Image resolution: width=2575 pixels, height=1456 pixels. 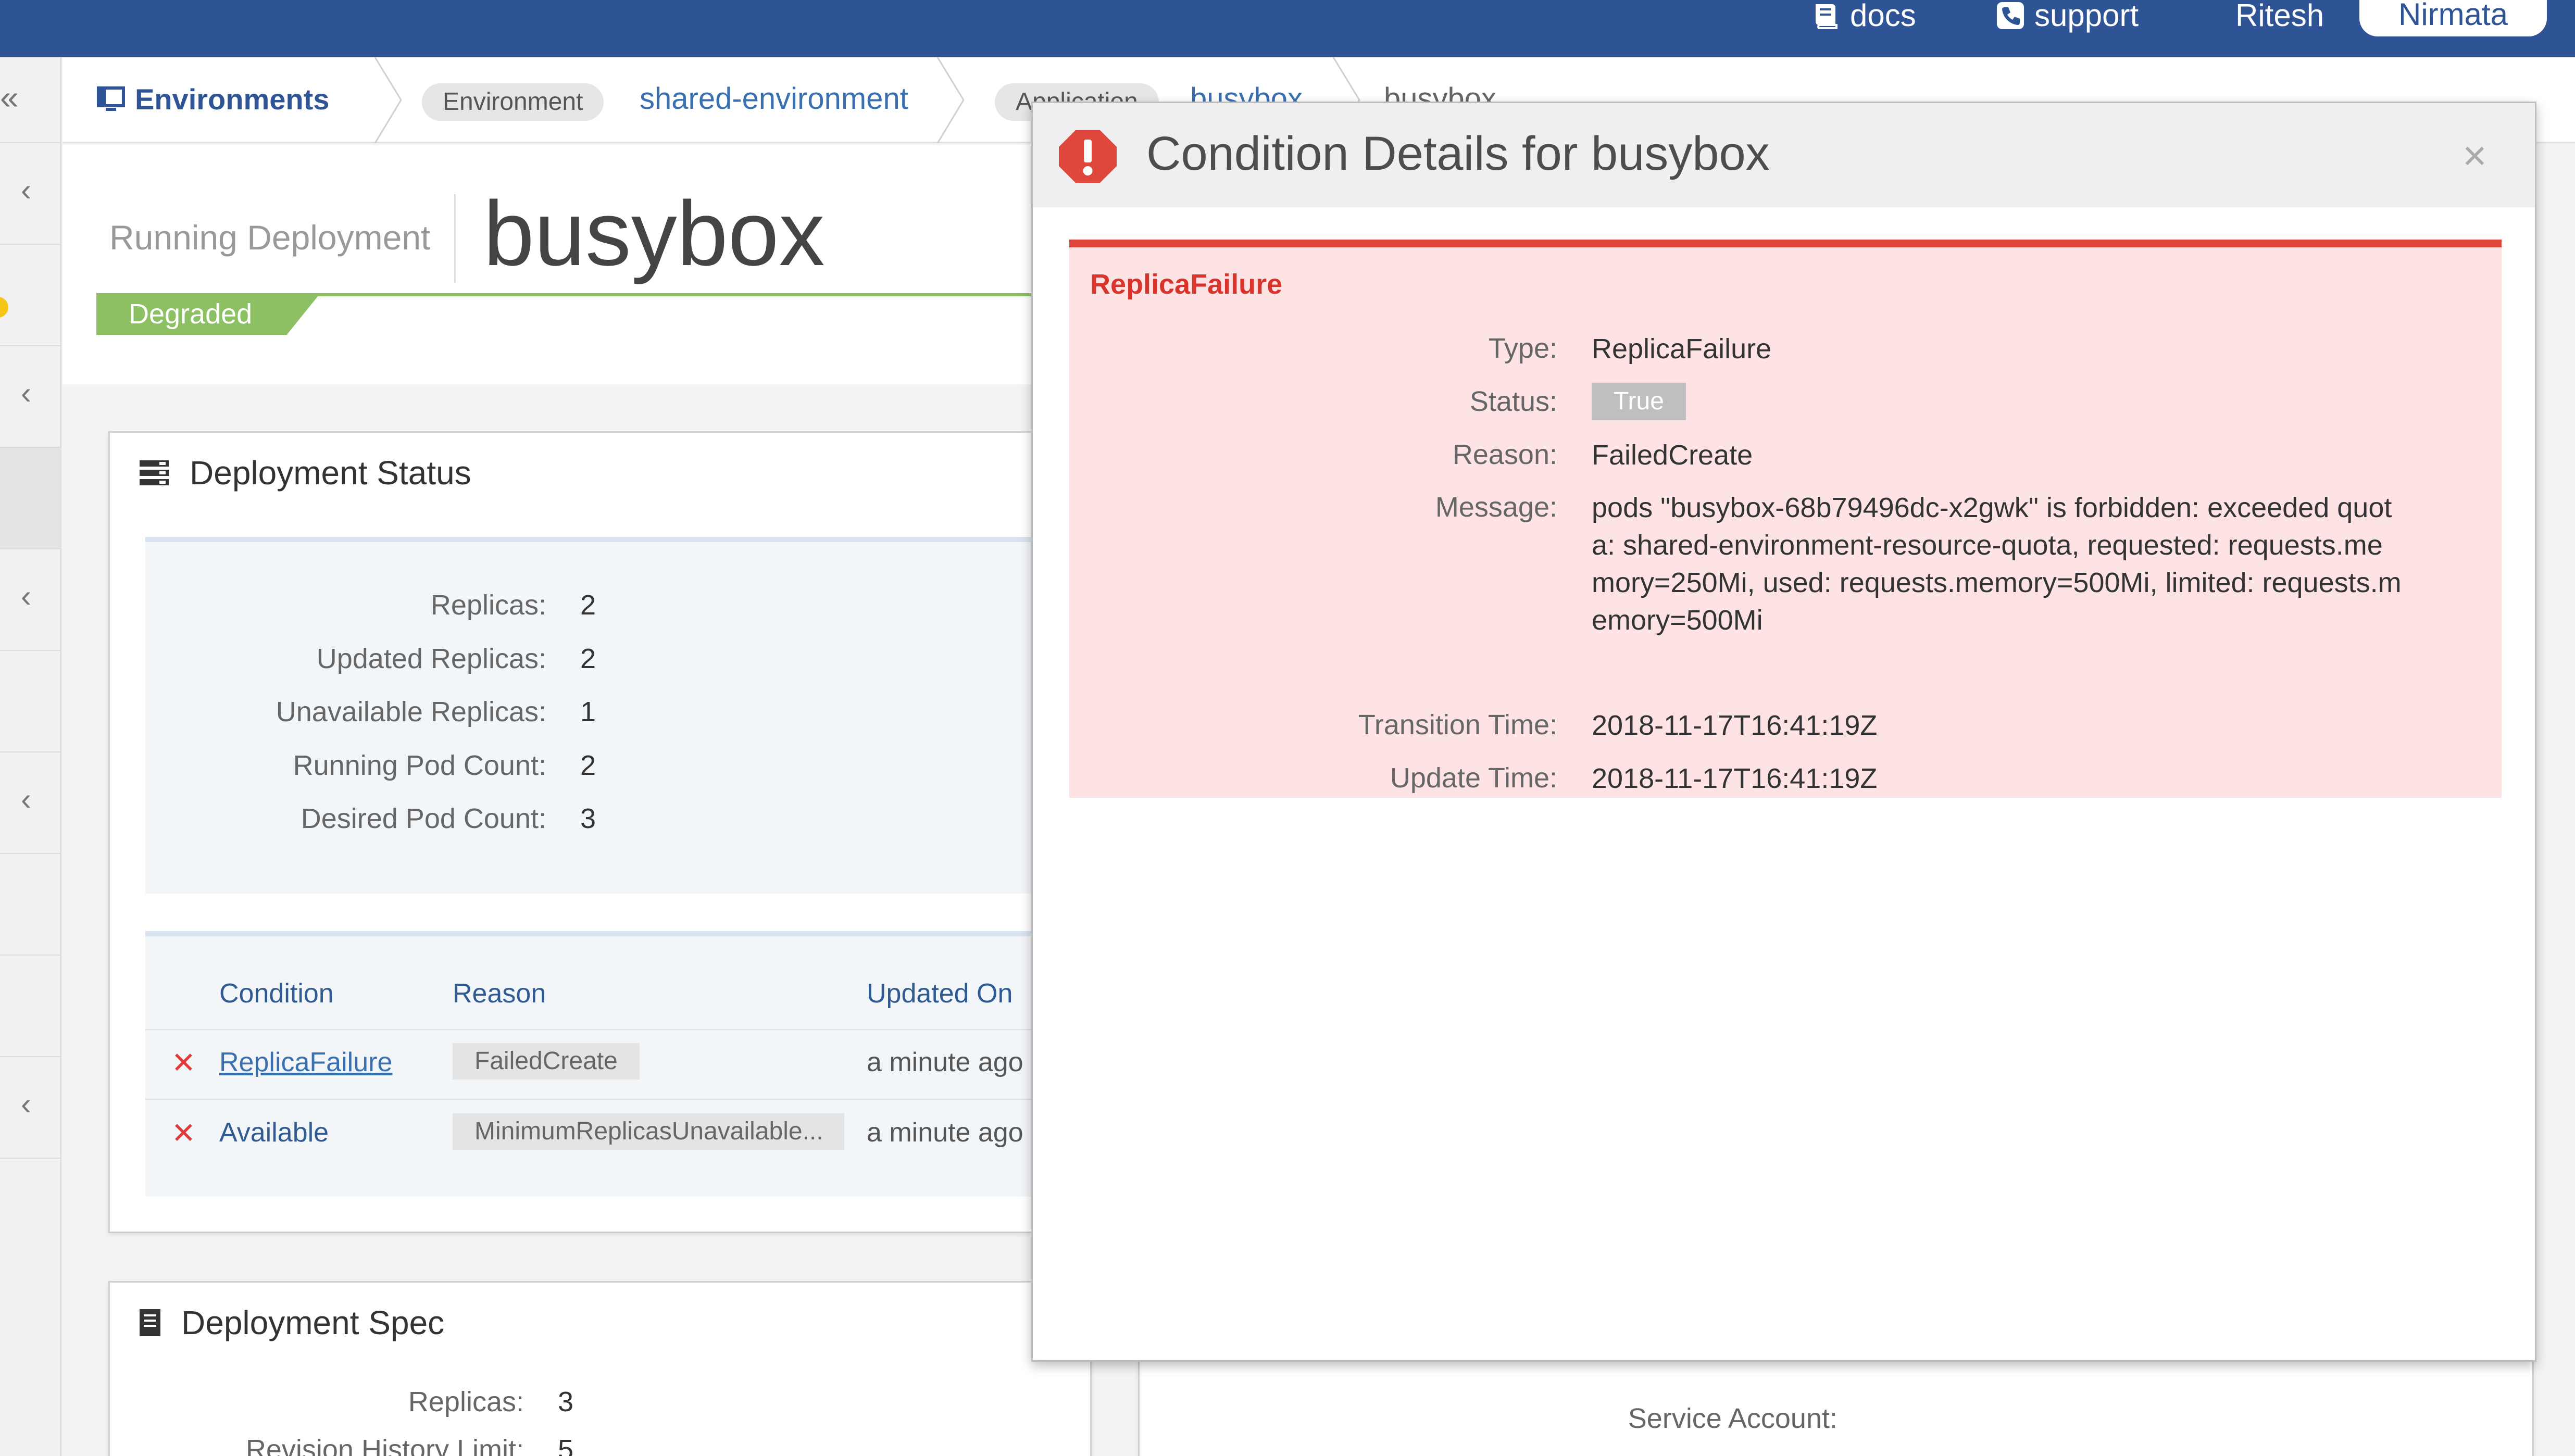 I want to click on sidebar-segment-5: ‹, so click(x=30, y=600).